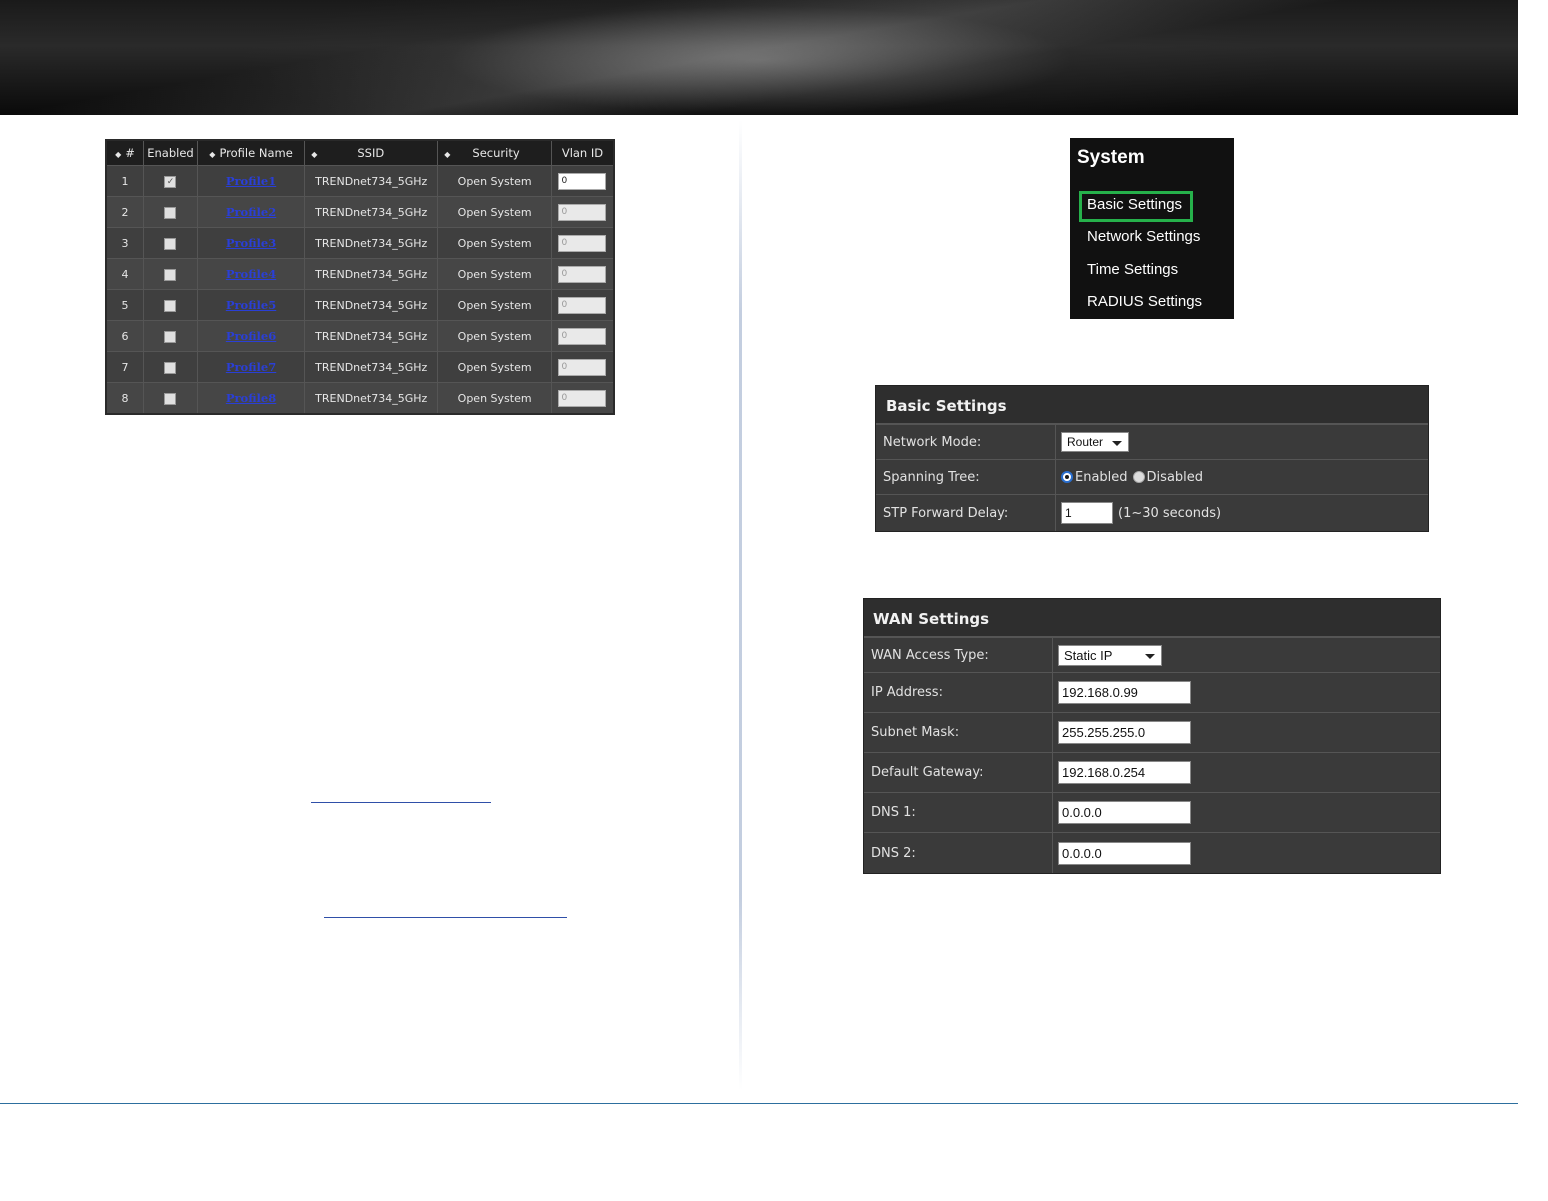  I want to click on menu-item-basic-settings: Basic Settings, so click(1134, 204).